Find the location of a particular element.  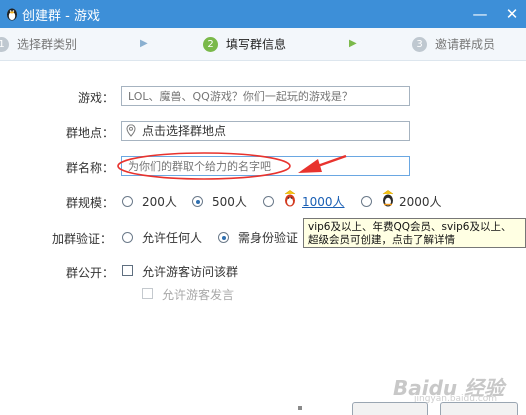

next-step-button is located at coordinates (479, 408).